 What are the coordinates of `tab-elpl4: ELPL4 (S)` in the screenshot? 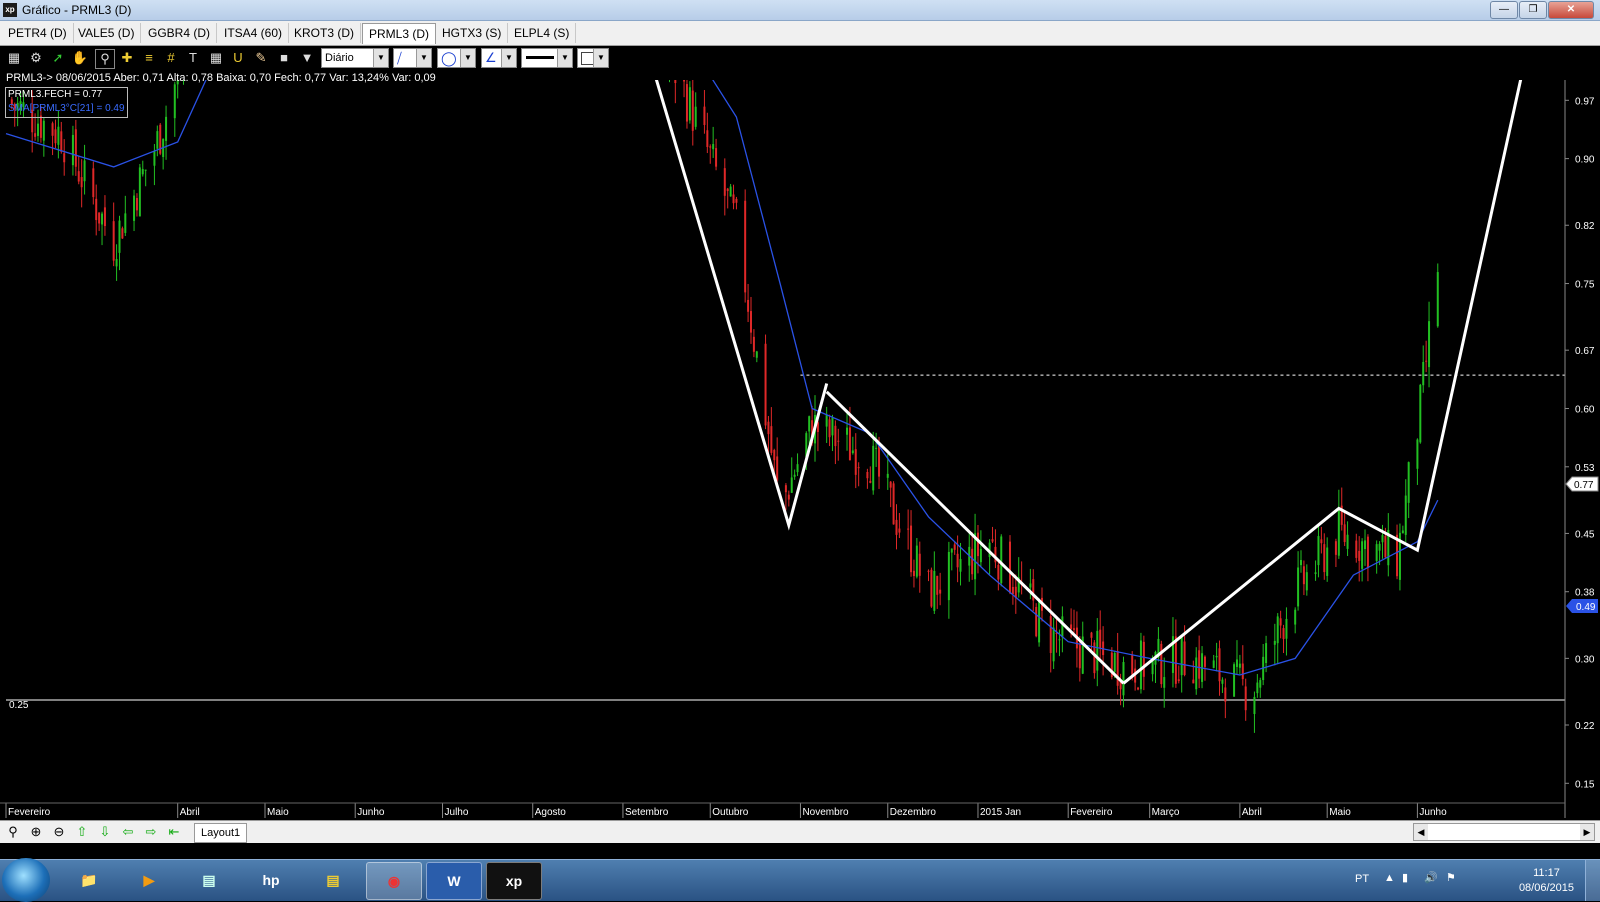 It's located at (542, 33).